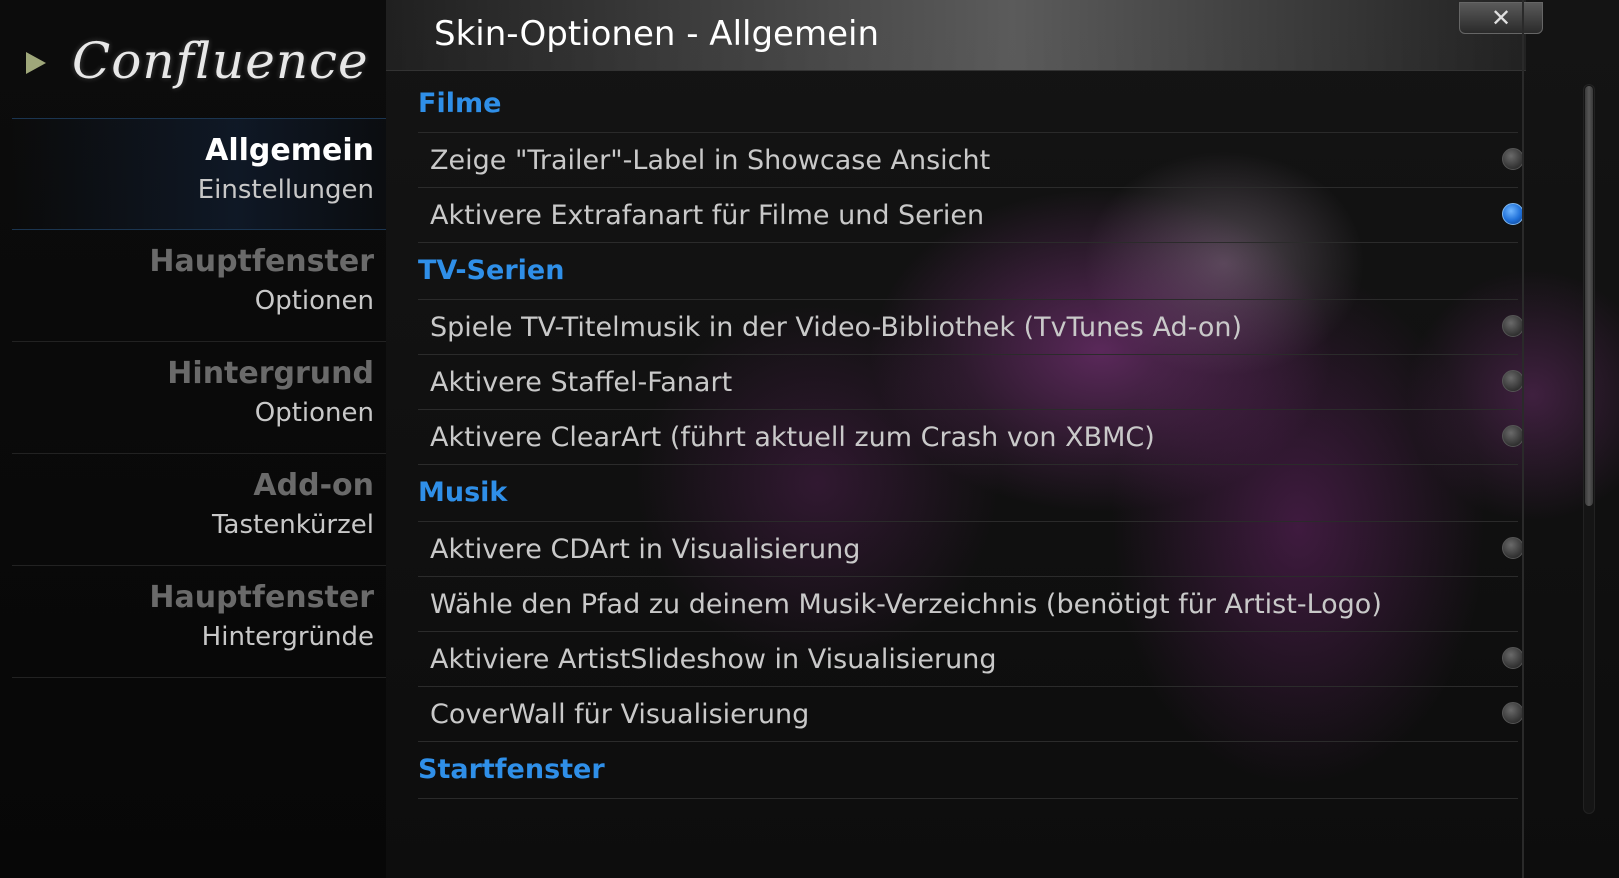 This screenshot has height=878, width=1619. Describe the element at coordinates (199, 510) in the screenshot. I see `sidebar-item-addon: Add-on Tastenkürzel` at that location.